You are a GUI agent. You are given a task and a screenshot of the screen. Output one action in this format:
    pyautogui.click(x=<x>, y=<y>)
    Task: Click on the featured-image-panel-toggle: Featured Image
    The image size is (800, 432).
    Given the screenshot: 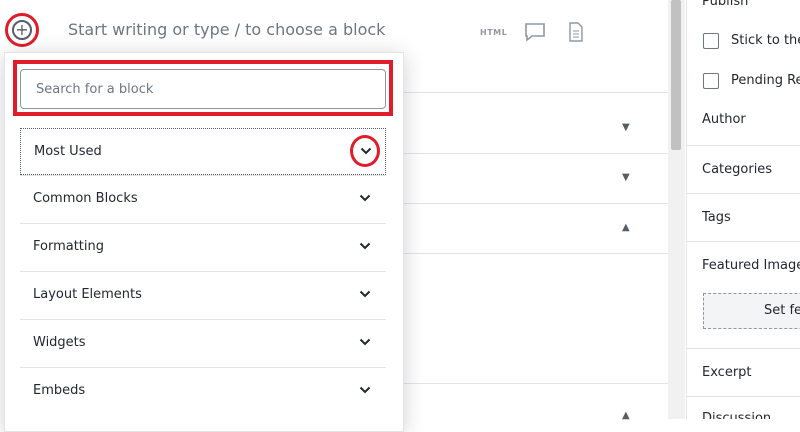 What is the action you would take?
    pyautogui.click(x=751, y=265)
    